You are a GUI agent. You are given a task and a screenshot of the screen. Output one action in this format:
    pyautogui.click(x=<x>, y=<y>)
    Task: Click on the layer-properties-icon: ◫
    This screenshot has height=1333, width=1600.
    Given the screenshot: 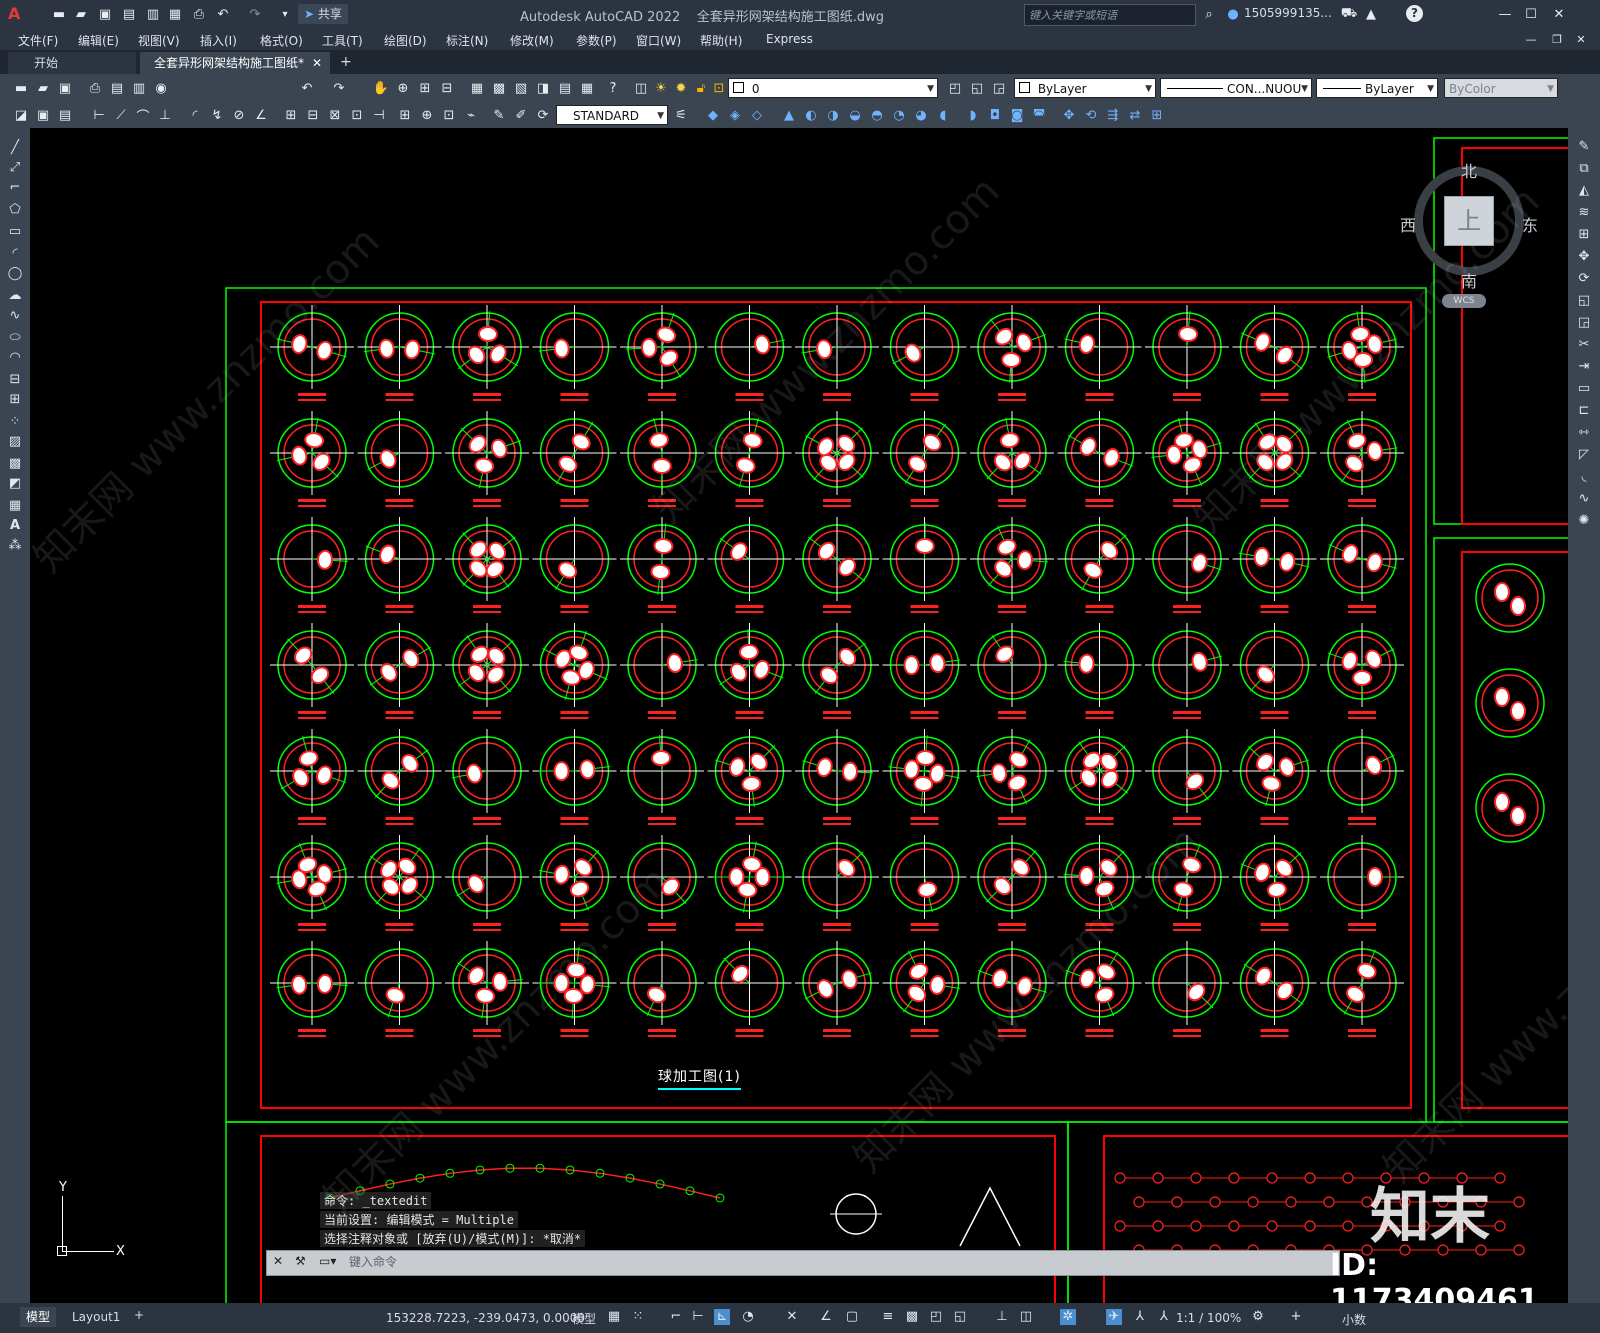 What is the action you would take?
    pyautogui.click(x=641, y=88)
    